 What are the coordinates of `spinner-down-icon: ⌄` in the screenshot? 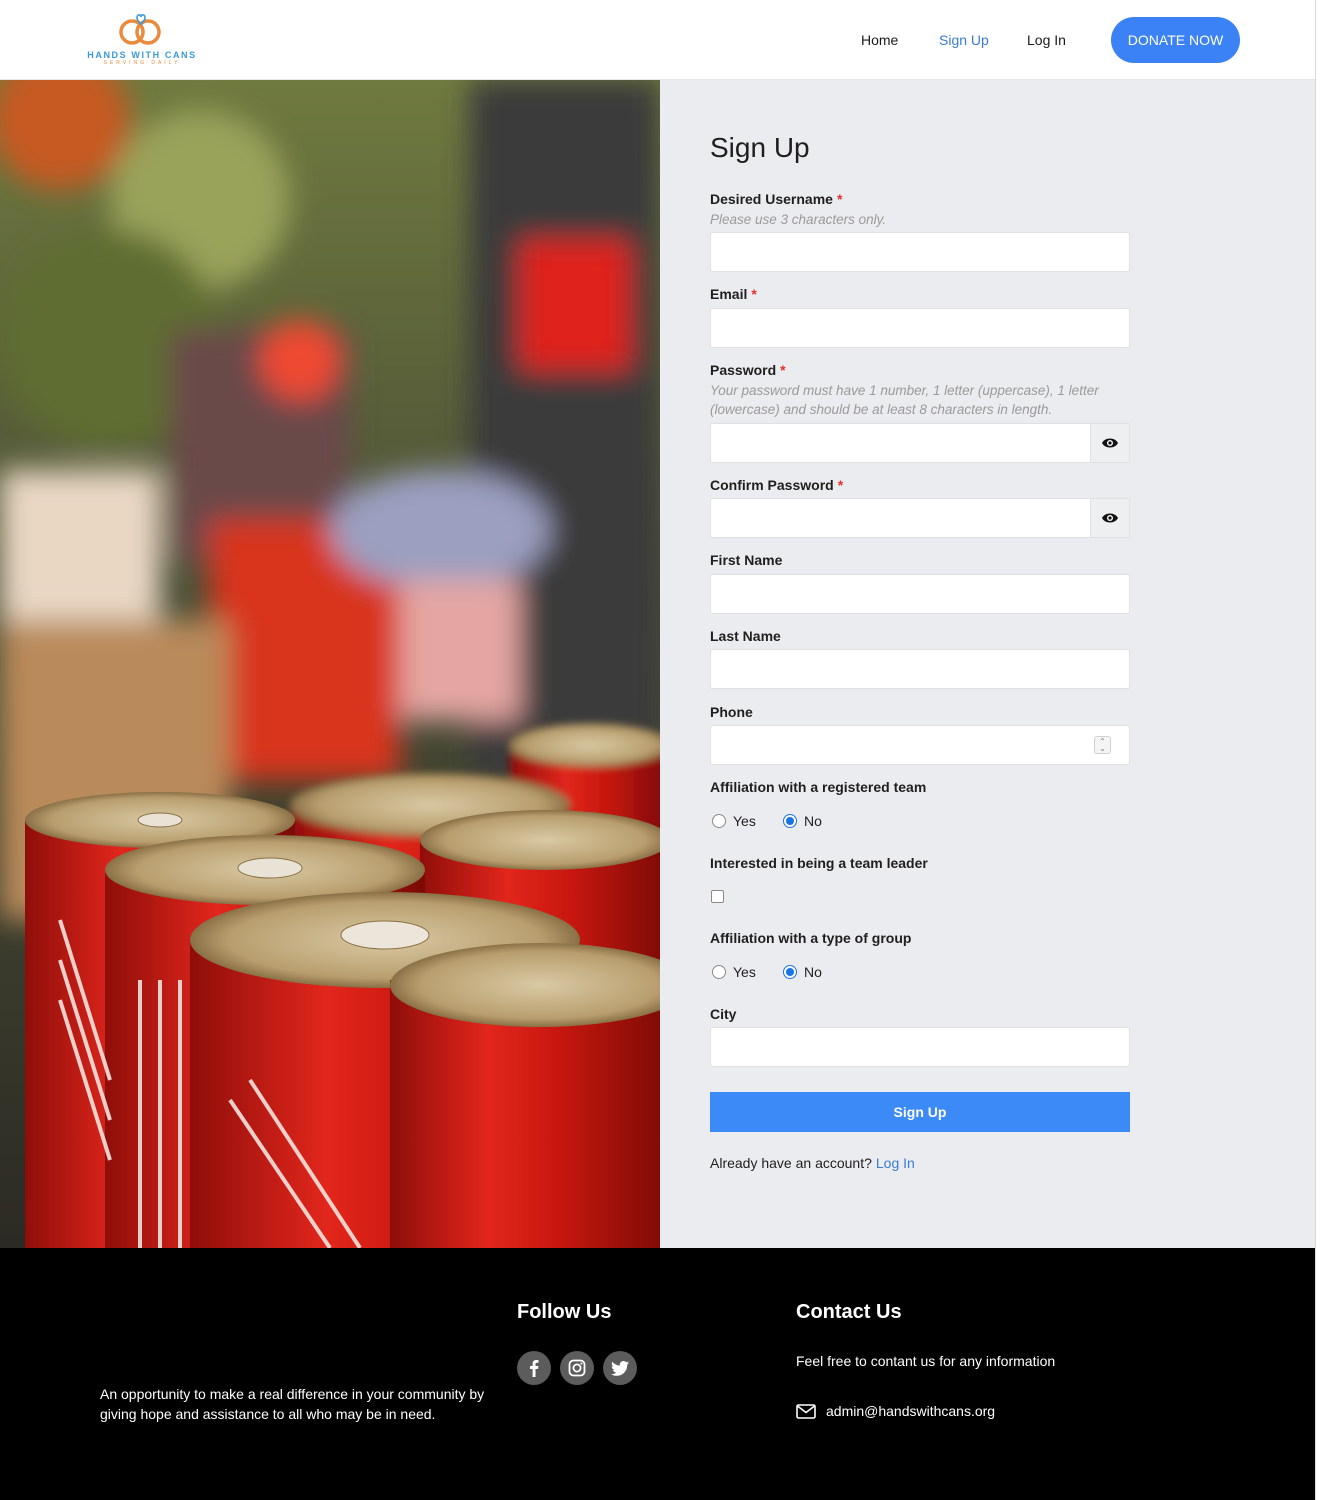 It's located at (1102, 749).